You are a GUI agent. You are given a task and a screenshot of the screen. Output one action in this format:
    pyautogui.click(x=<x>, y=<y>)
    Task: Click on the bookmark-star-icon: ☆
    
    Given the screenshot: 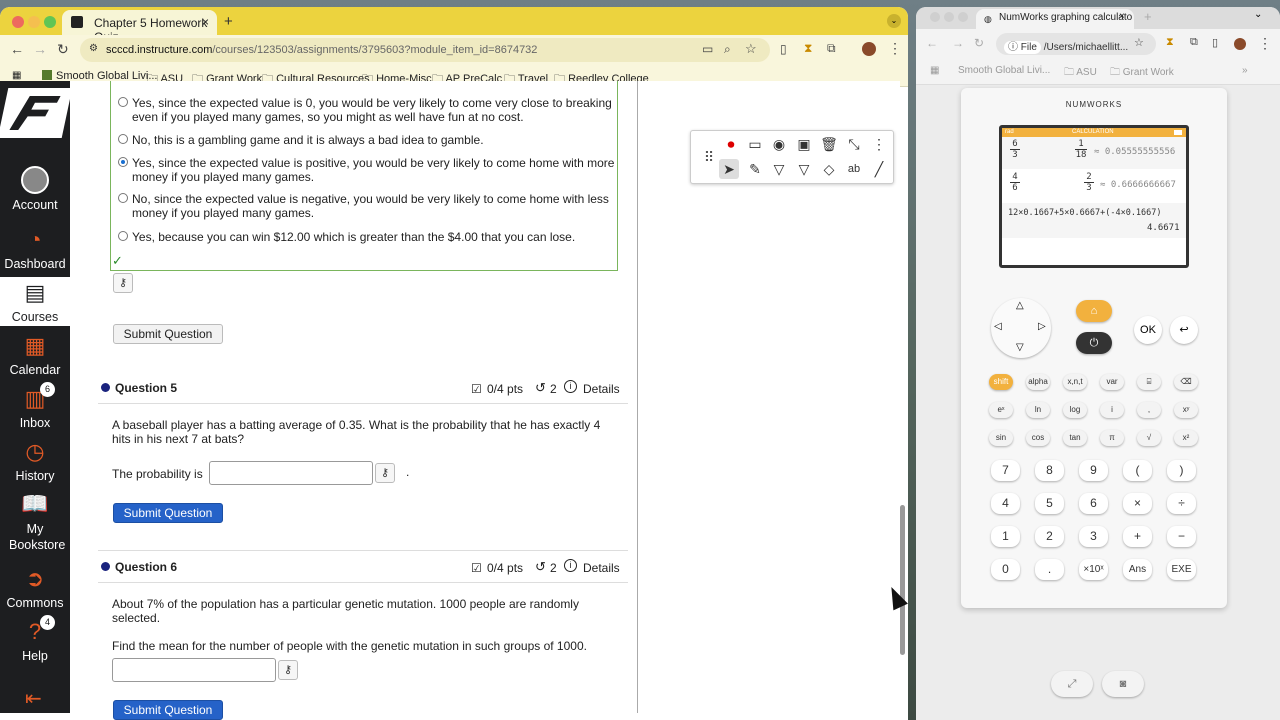 What is the action you would take?
    pyautogui.click(x=751, y=49)
    